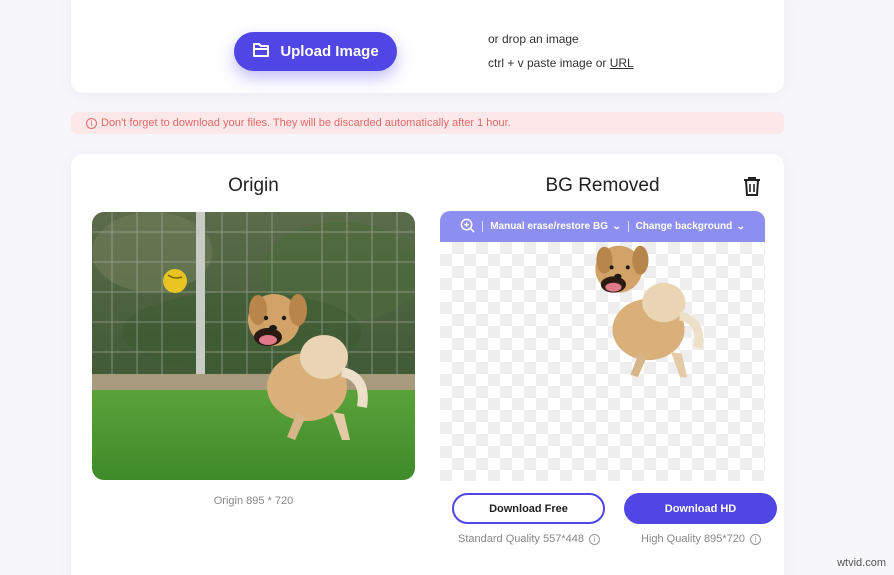 This screenshot has height=575, width=894. I want to click on manual-erase-label: Manual erase/restore BG, so click(549, 226).